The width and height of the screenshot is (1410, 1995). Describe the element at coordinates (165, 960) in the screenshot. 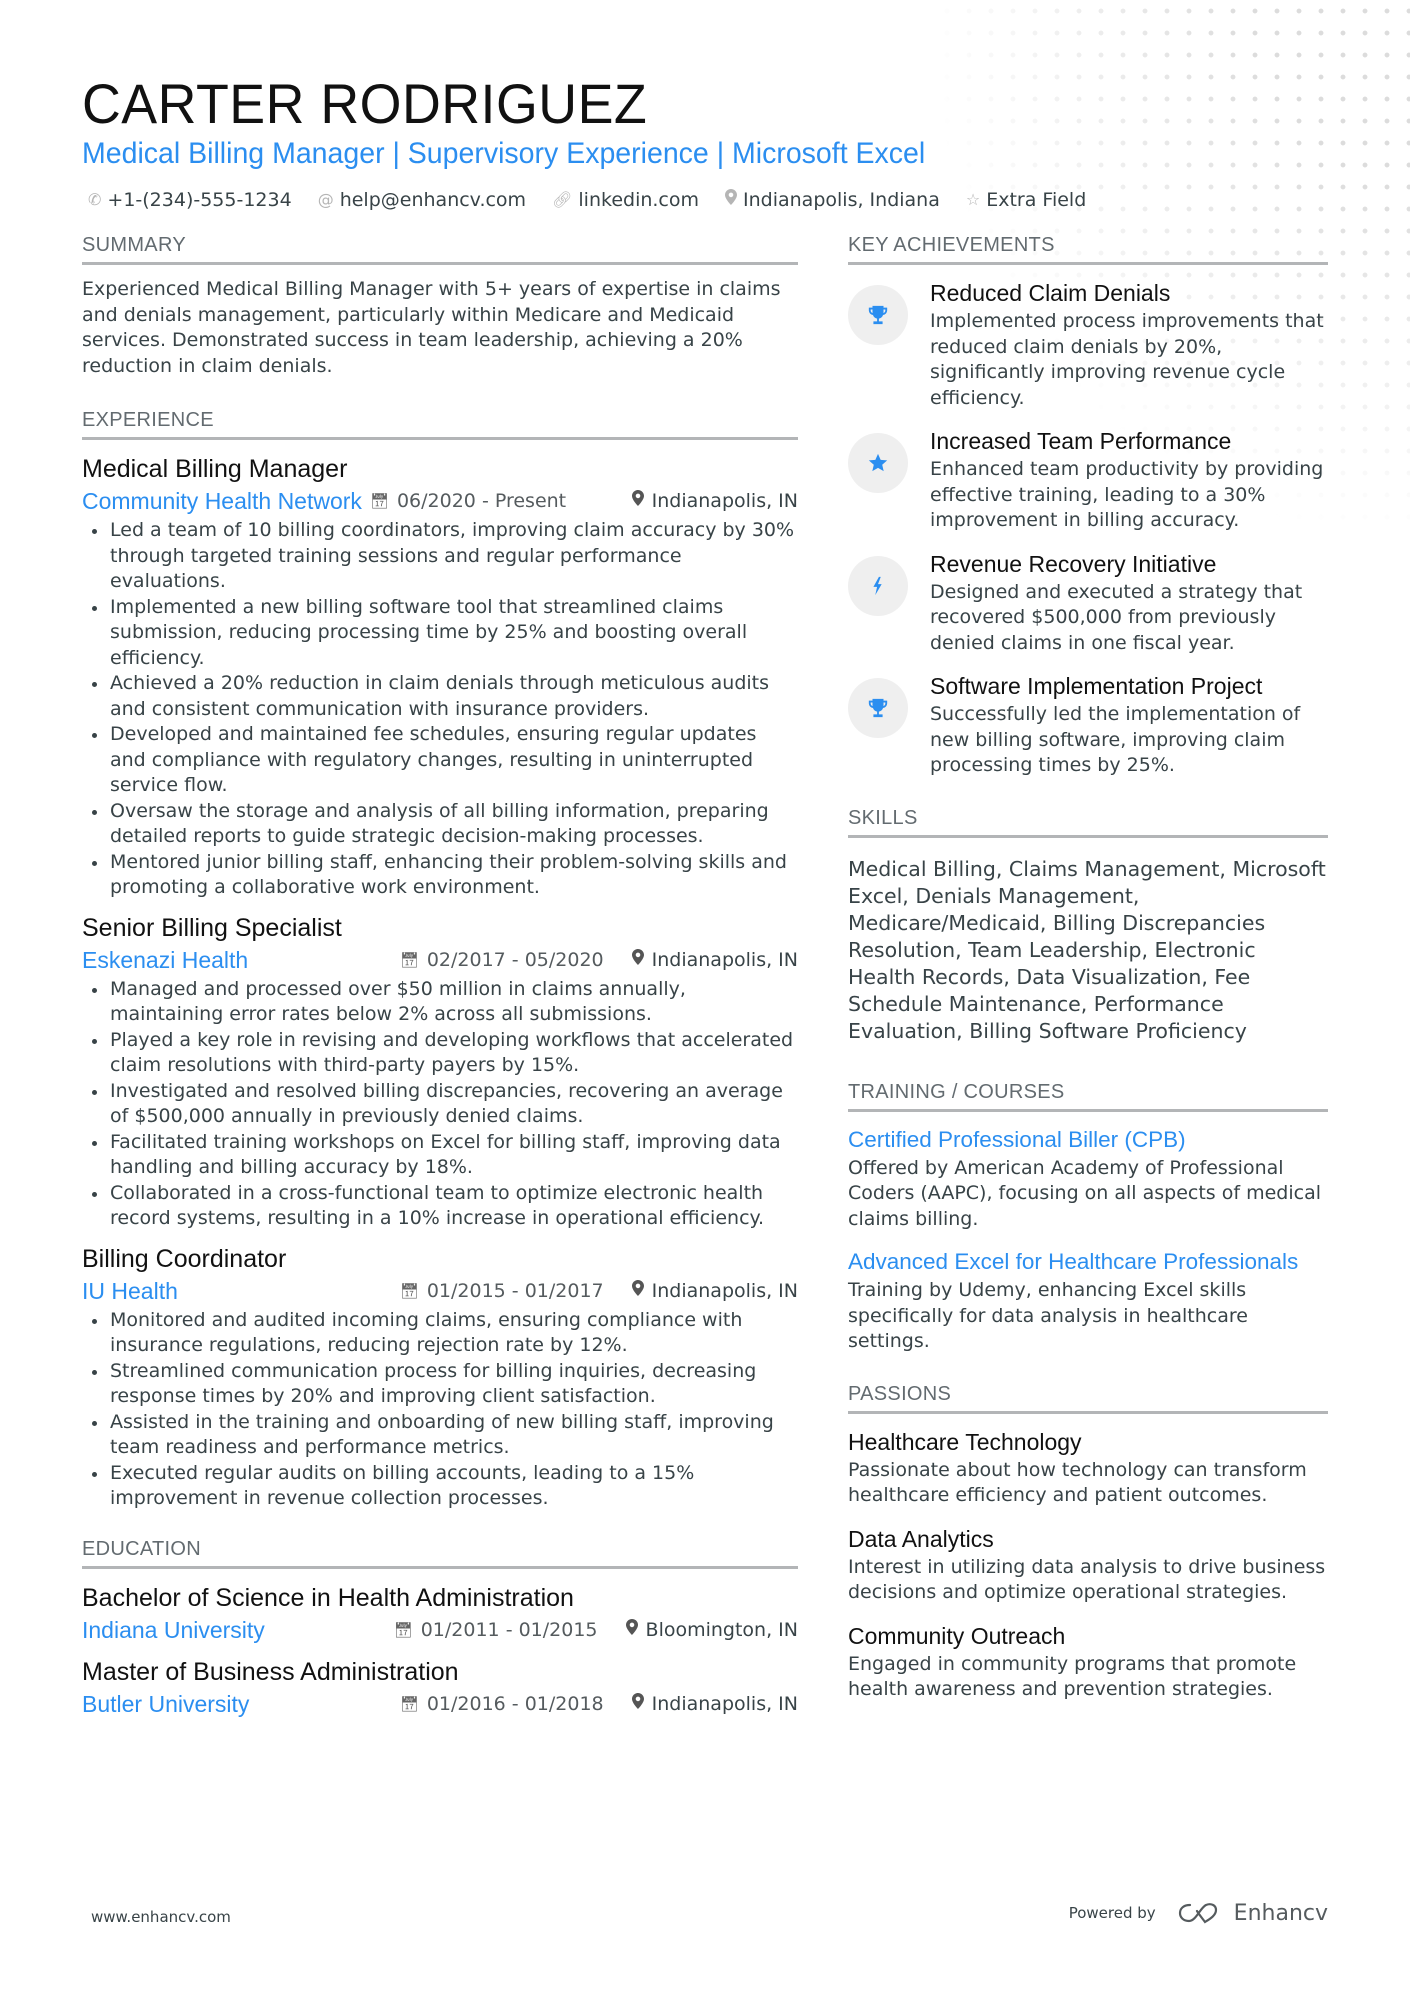

I see `job-company: Eskenazi Health` at that location.